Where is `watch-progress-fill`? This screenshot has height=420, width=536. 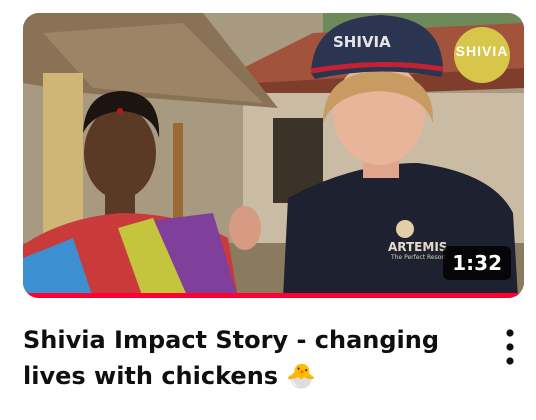 watch-progress-fill is located at coordinates (273, 295).